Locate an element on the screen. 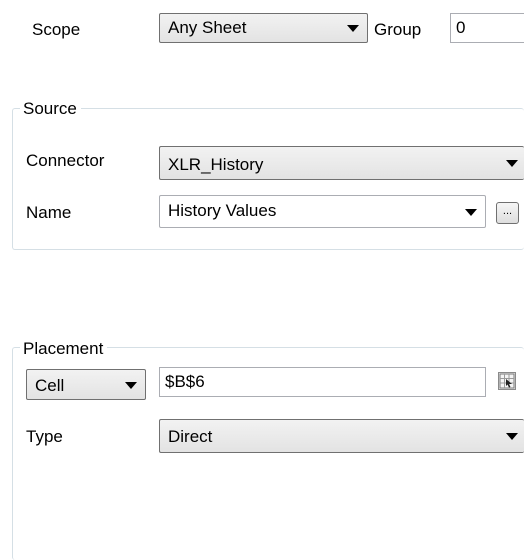  scope-dropdown: Any Sheet is located at coordinates (263, 28).